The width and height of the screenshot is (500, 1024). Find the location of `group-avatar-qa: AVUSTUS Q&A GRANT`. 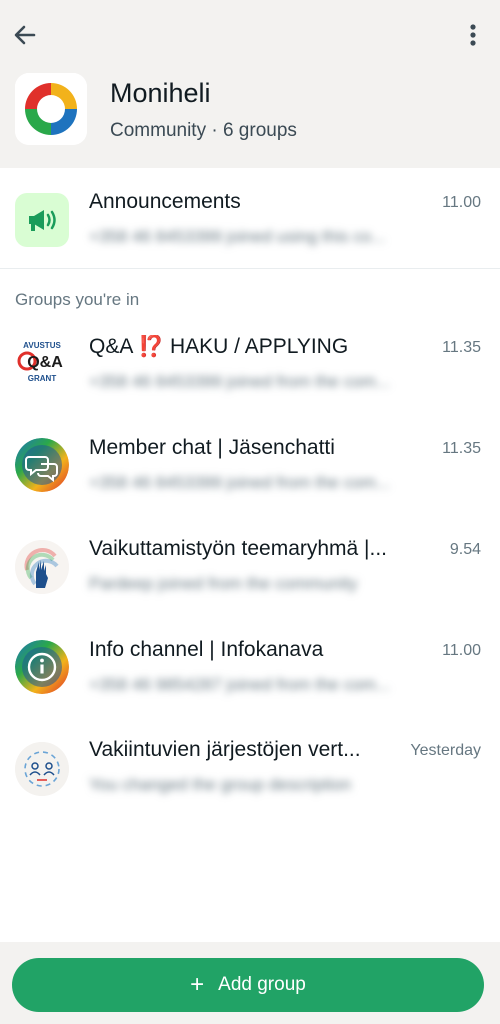

group-avatar-qa: AVUSTUS Q&A GRANT is located at coordinates (42, 362).